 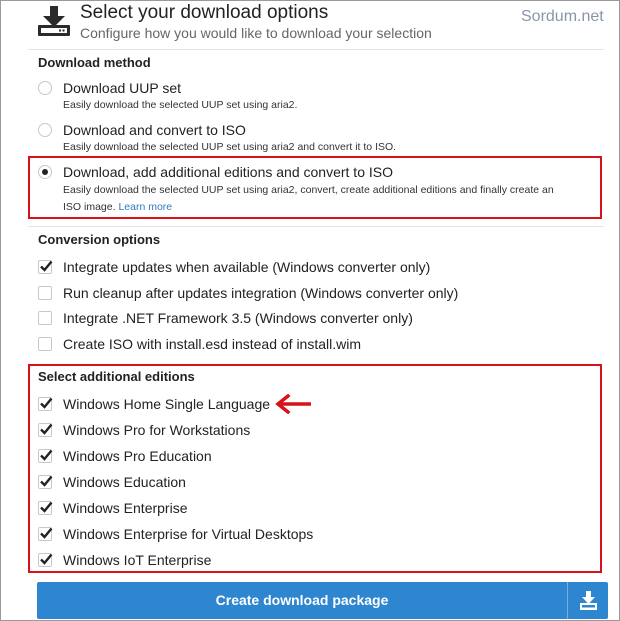 I want to click on checkbox-integrate-updates, so click(x=45, y=267).